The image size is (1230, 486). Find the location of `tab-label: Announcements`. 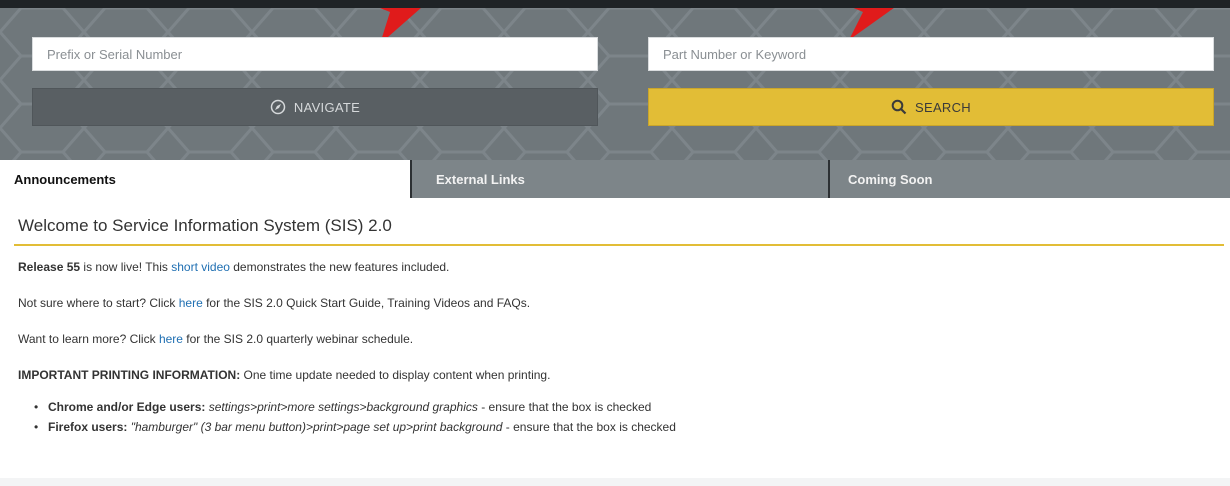

tab-label: Announcements is located at coordinates (65, 179).